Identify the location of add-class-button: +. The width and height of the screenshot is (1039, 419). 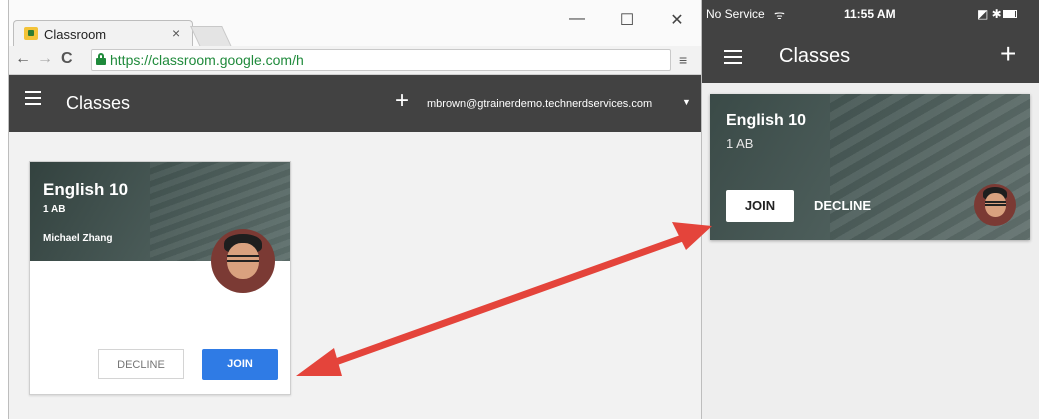
(402, 101).